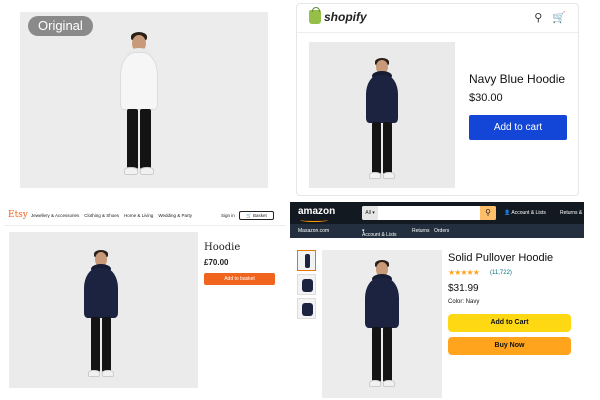  Describe the element at coordinates (315, 15) in the screenshot. I see `shopify-bag-icon` at that location.